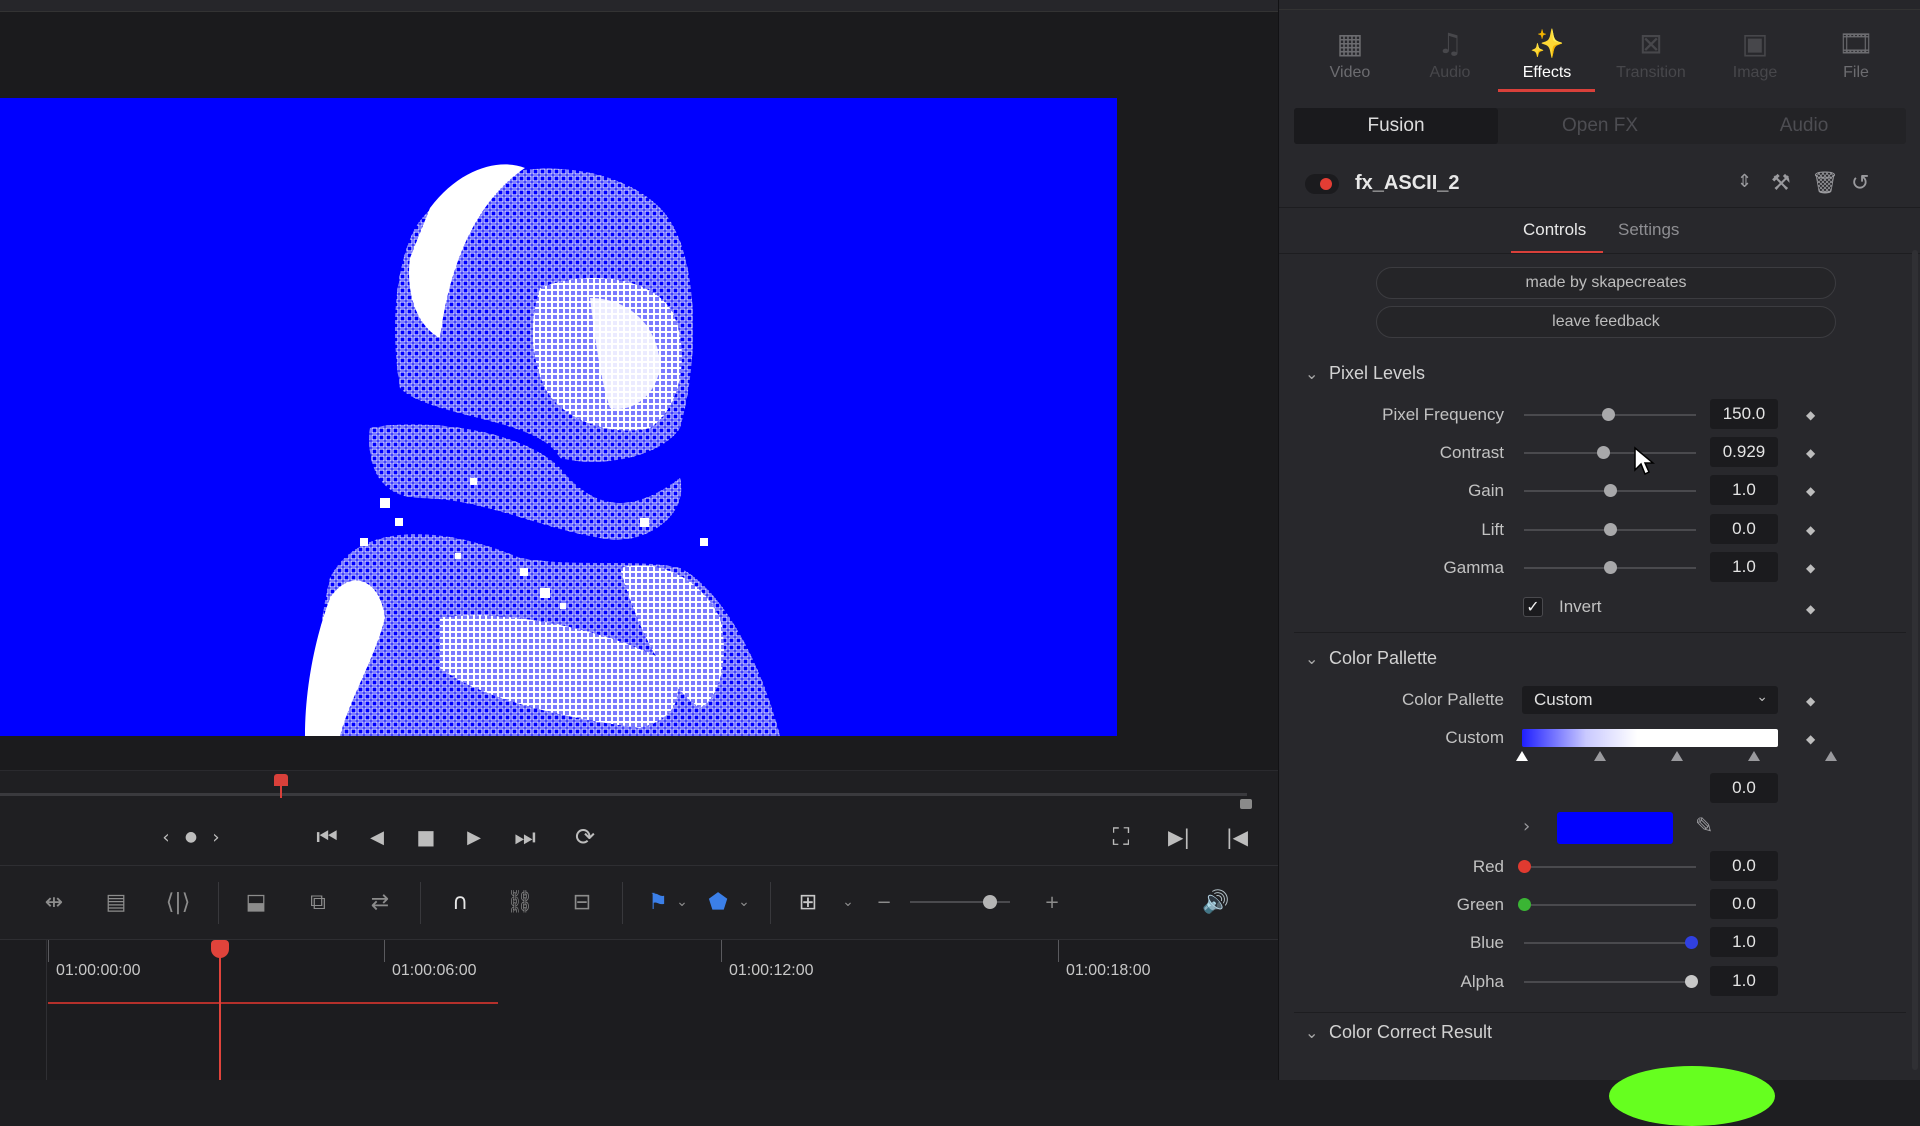 This screenshot has width=1920, height=1126. I want to click on leave-feedback-button: leave feedback, so click(1606, 322).